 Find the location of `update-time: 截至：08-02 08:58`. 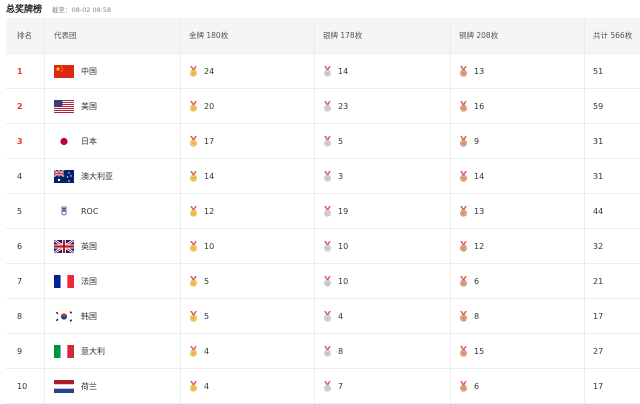

update-time: 截至：08-02 08:58 is located at coordinates (82, 10).